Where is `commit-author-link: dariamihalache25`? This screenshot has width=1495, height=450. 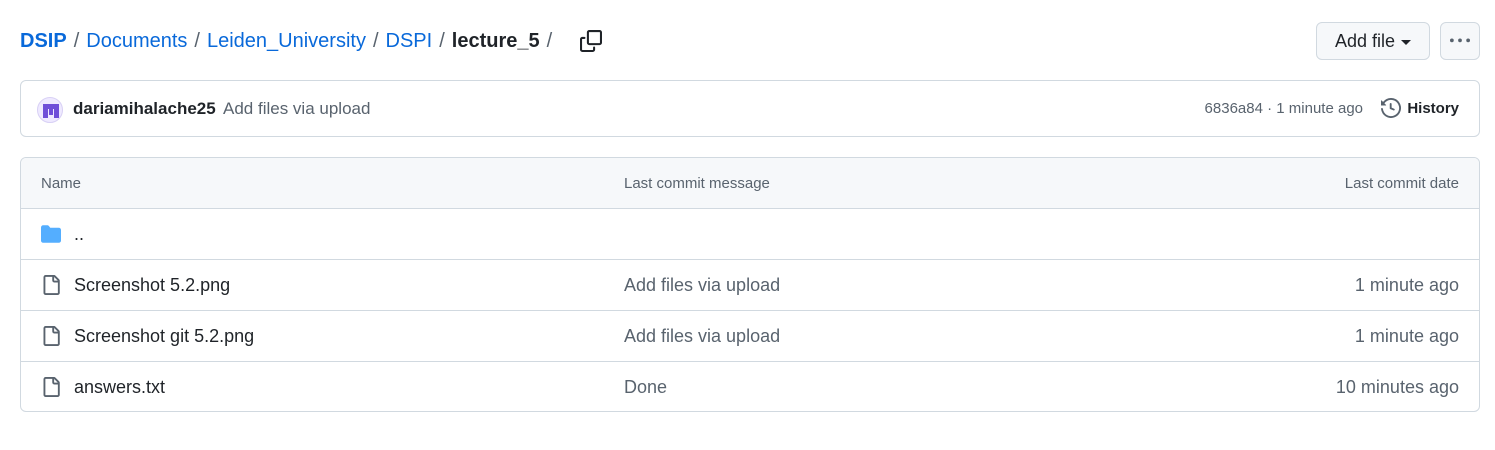
commit-author-link: dariamihalache25 is located at coordinates (144, 109).